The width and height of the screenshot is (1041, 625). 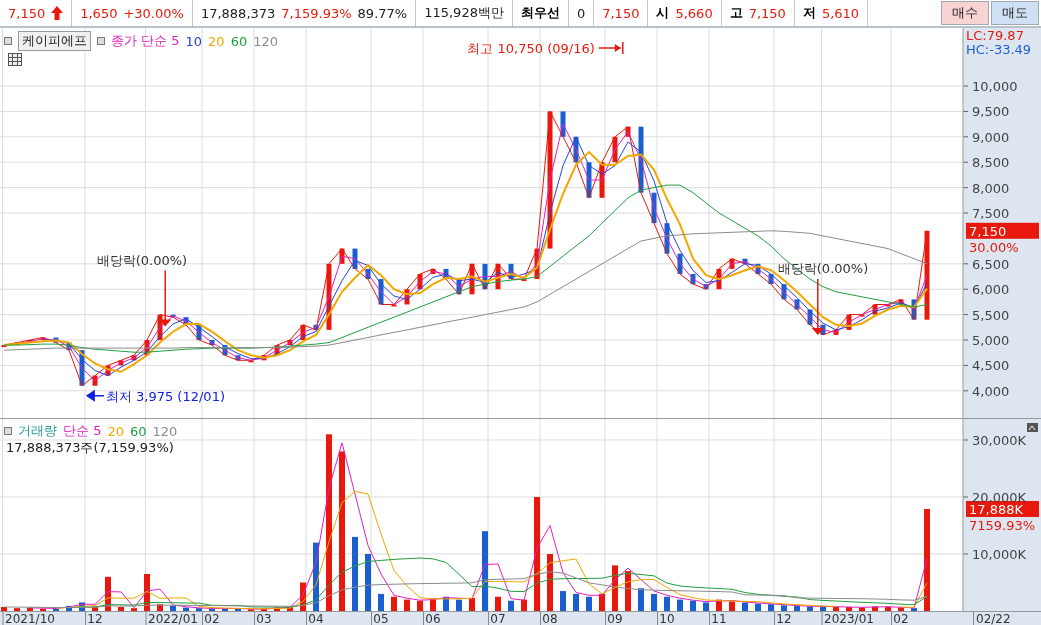 What do you see at coordinates (540, 13) in the screenshot?
I see `quote-value: 최우선` at bounding box center [540, 13].